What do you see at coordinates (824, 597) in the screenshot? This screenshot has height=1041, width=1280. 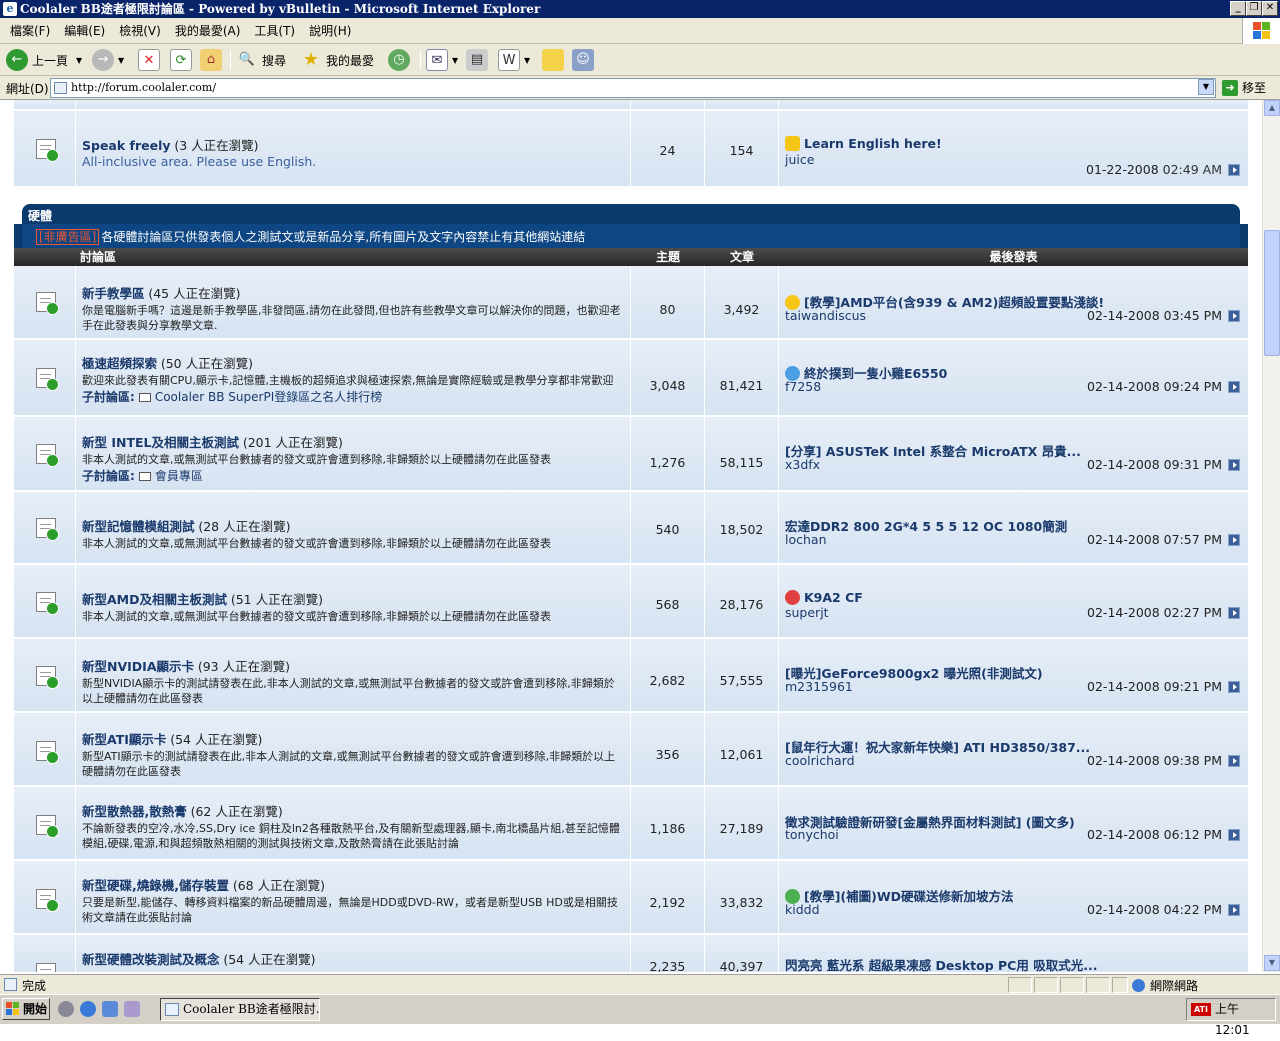 I see `last-post-title: K9A2 CF` at bounding box center [824, 597].